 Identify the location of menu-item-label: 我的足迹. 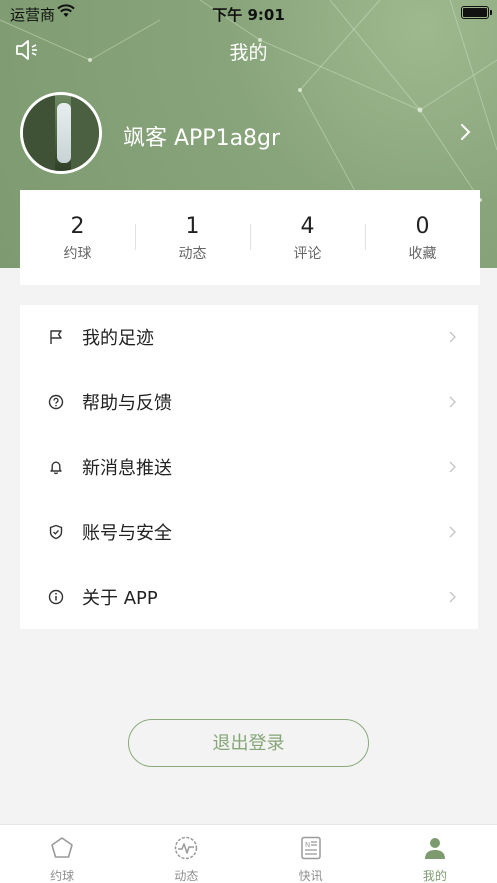
(118, 339).